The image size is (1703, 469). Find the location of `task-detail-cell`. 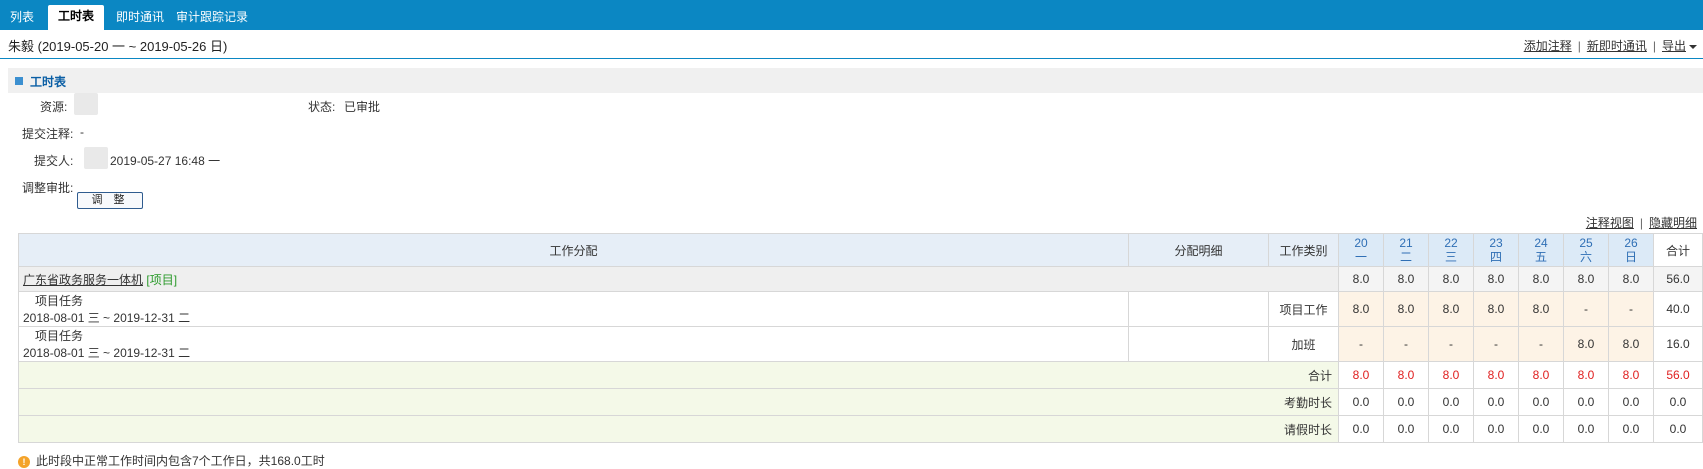

task-detail-cell is located at coordinates (1198, 344).